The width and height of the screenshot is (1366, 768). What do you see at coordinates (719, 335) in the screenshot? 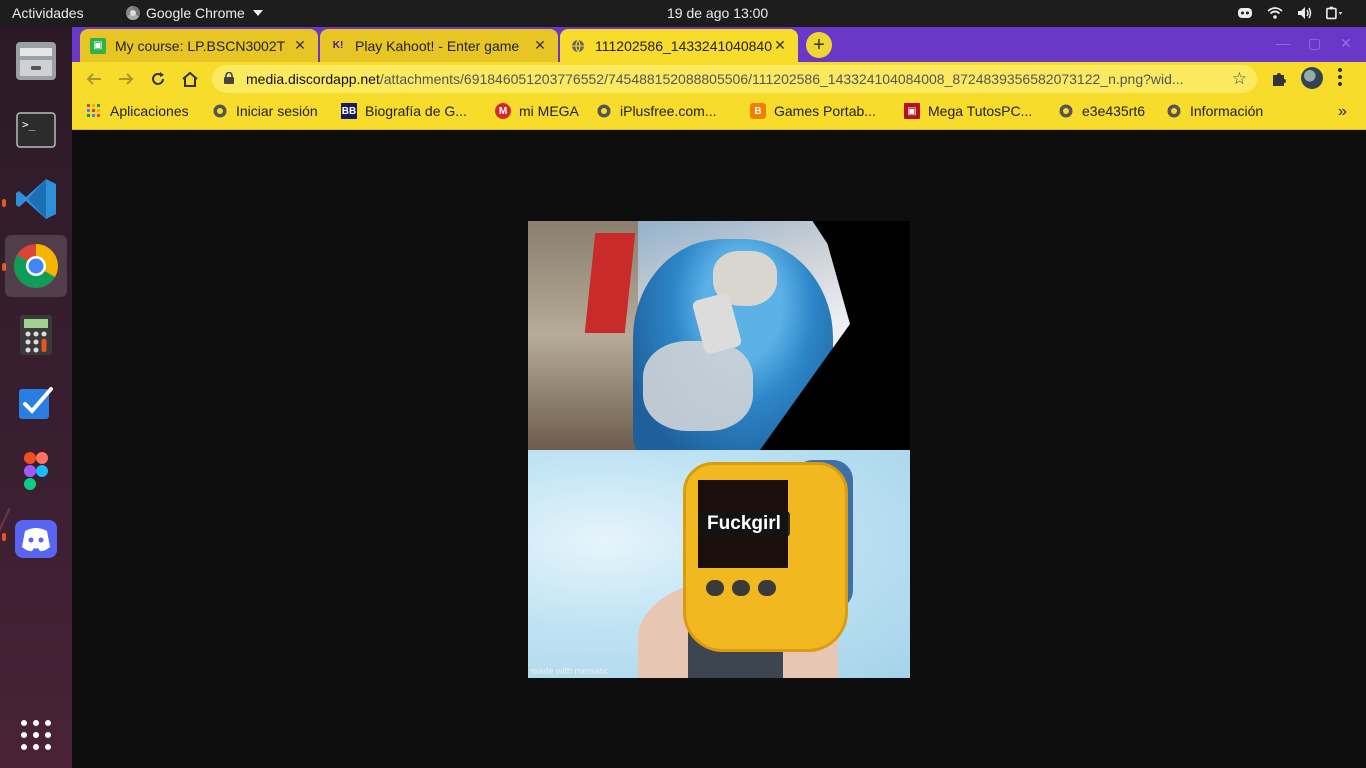
I see `meme-top-panel` at bounding box center [719, 335].